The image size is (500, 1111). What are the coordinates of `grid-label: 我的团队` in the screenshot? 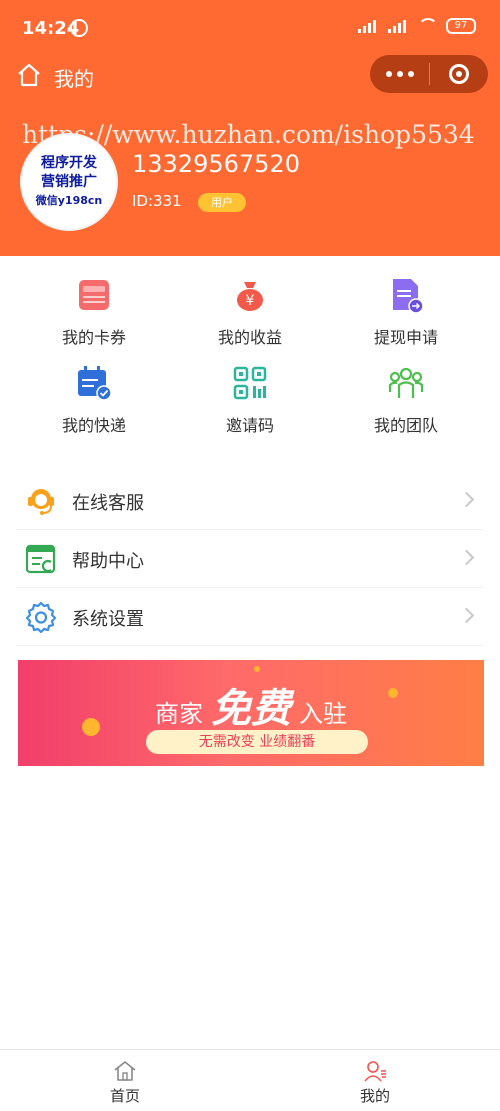 It's located at (405, 425).